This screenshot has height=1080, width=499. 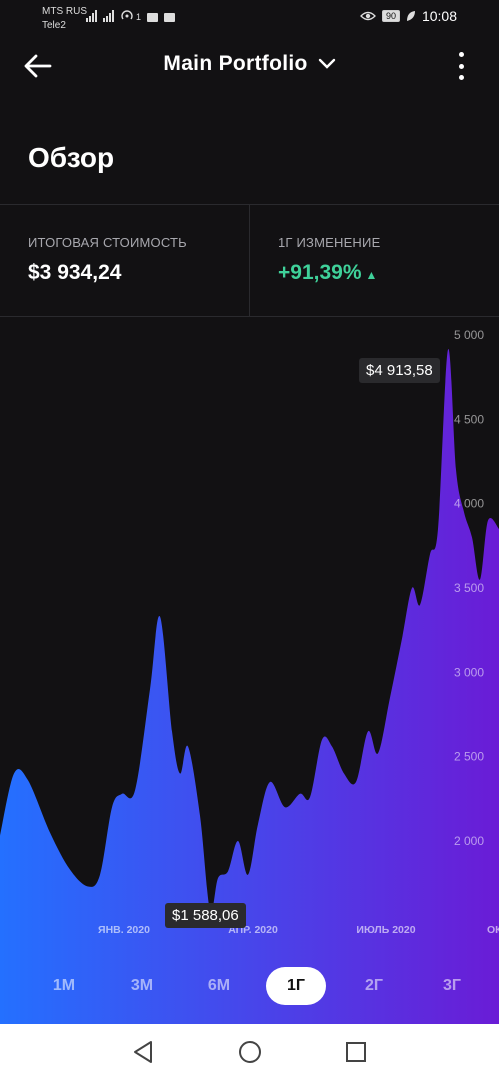 I want to click on x-tick-label: ЯНВ. 2020, so click(x=124, y=930).